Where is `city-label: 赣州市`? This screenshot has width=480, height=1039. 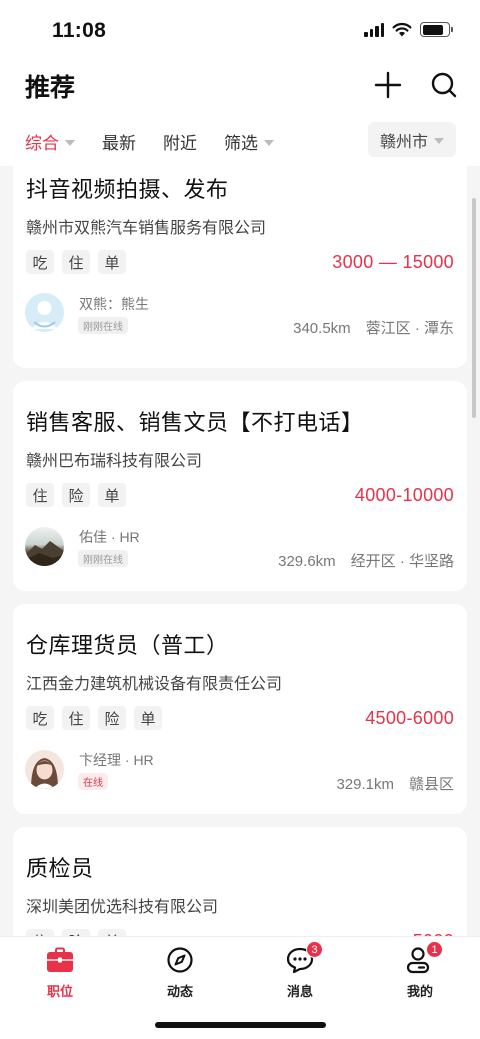
city-label: 赣州市 is located at coordinates (403, 142).